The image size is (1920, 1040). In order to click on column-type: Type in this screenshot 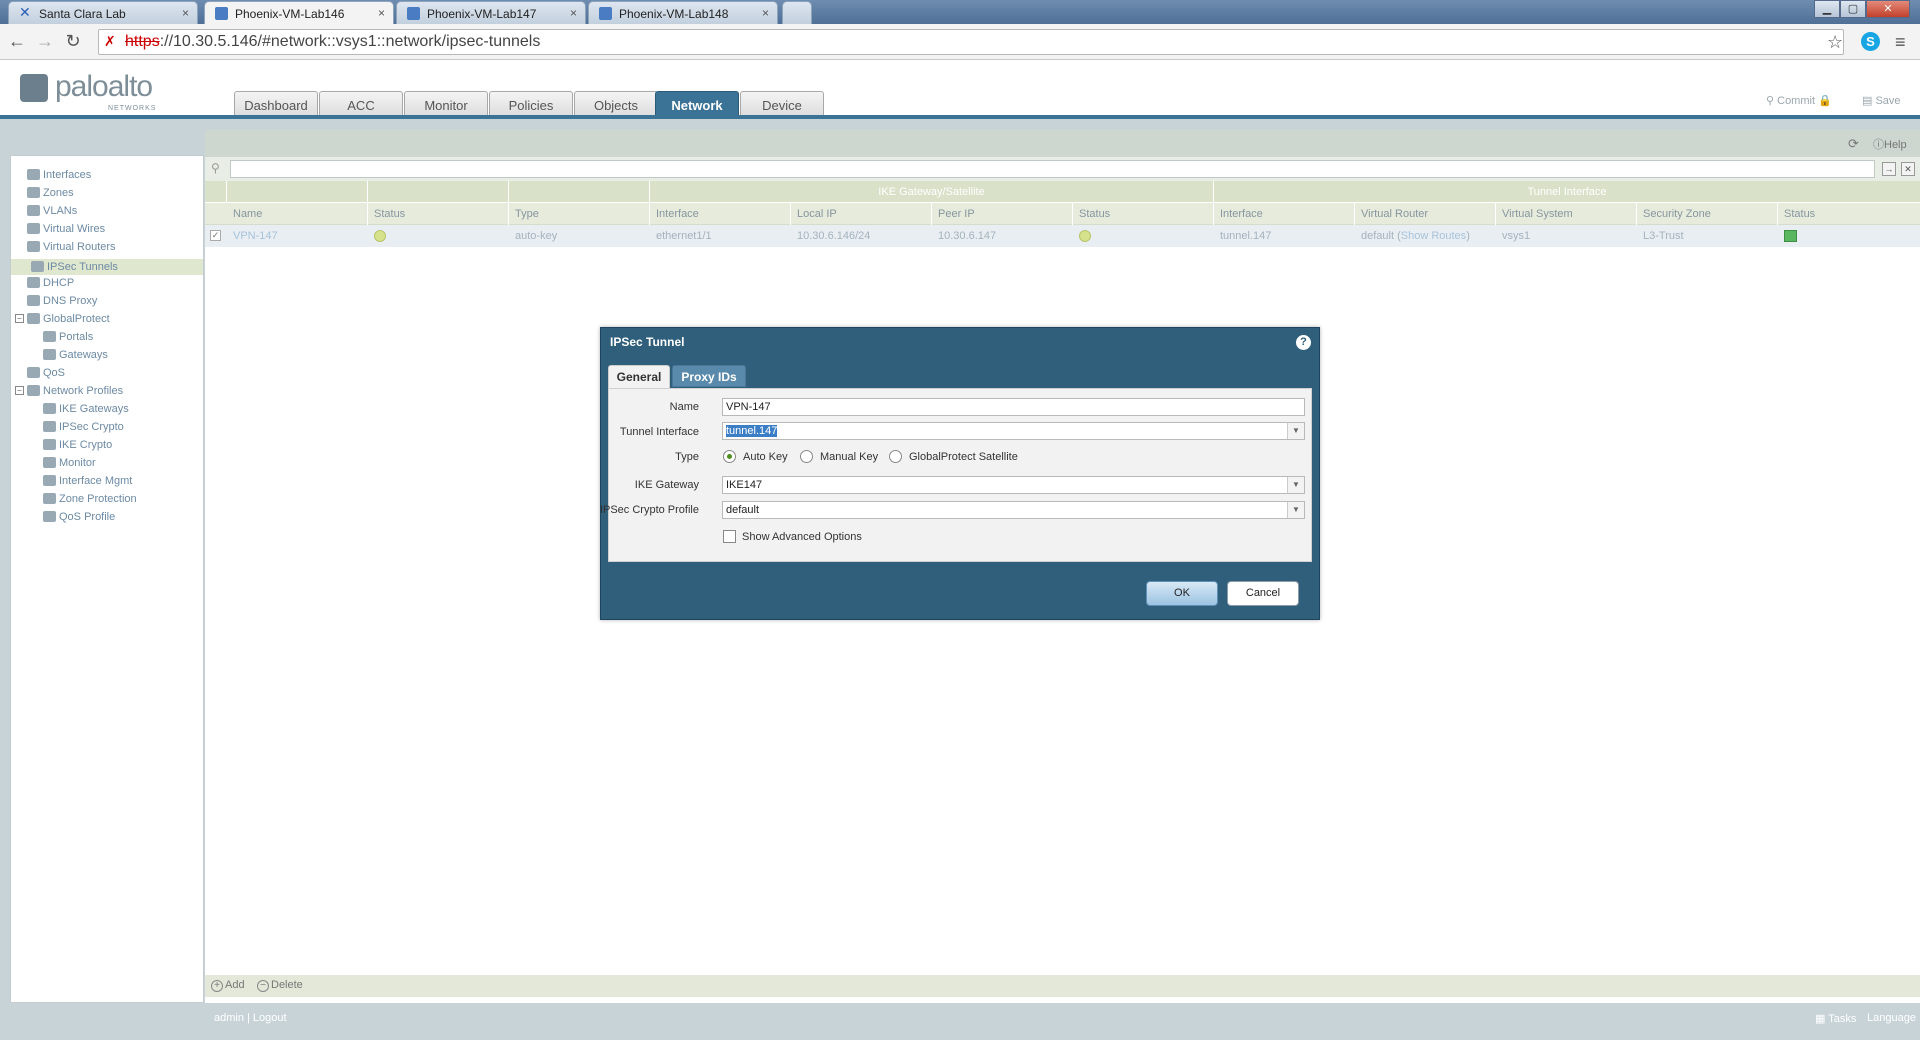, I will do `click(579, 214)`.